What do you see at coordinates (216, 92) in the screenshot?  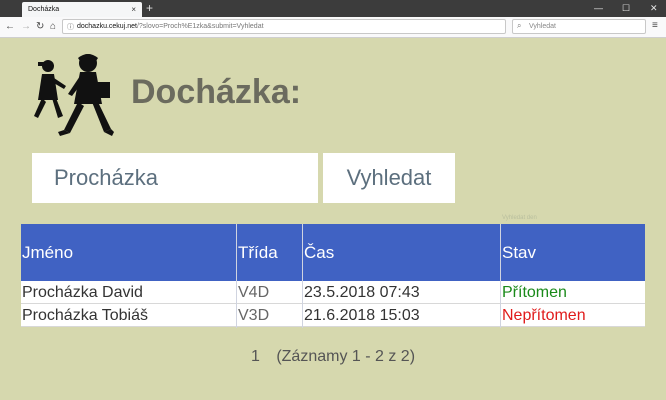 I see `page-title: Docházka:` at bounding box center [216, 92].